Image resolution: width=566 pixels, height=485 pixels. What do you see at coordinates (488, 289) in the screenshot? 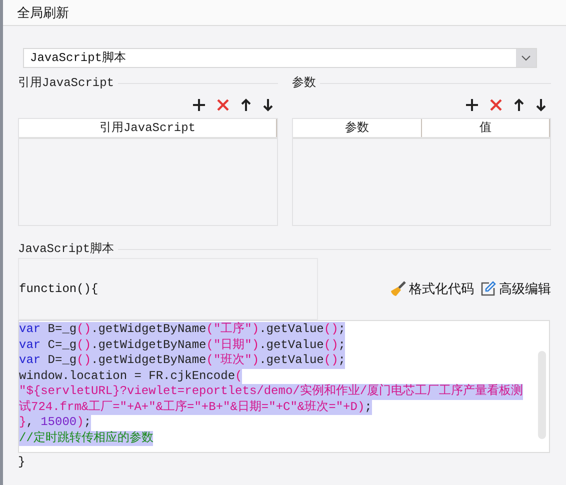
I see `edit-icon` at bounding box center [488, 289].